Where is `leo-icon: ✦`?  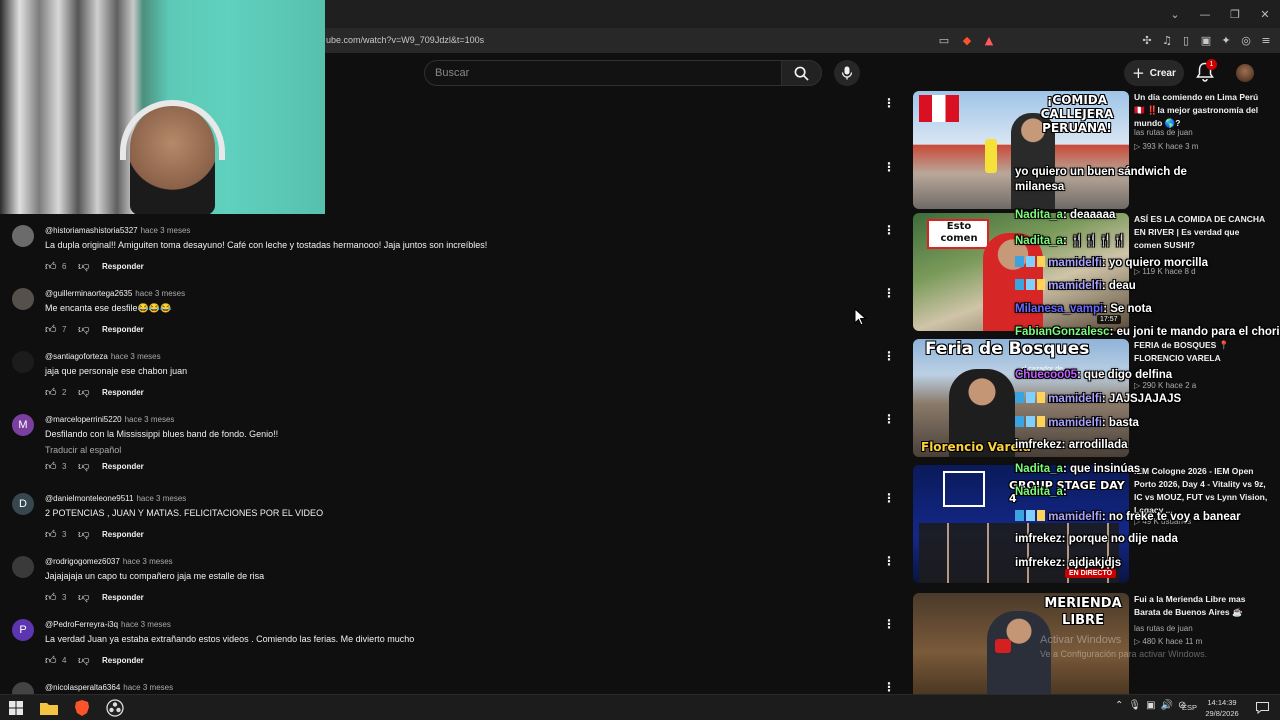
leo-icon: ✦ is located at coordinates (1226, 40).